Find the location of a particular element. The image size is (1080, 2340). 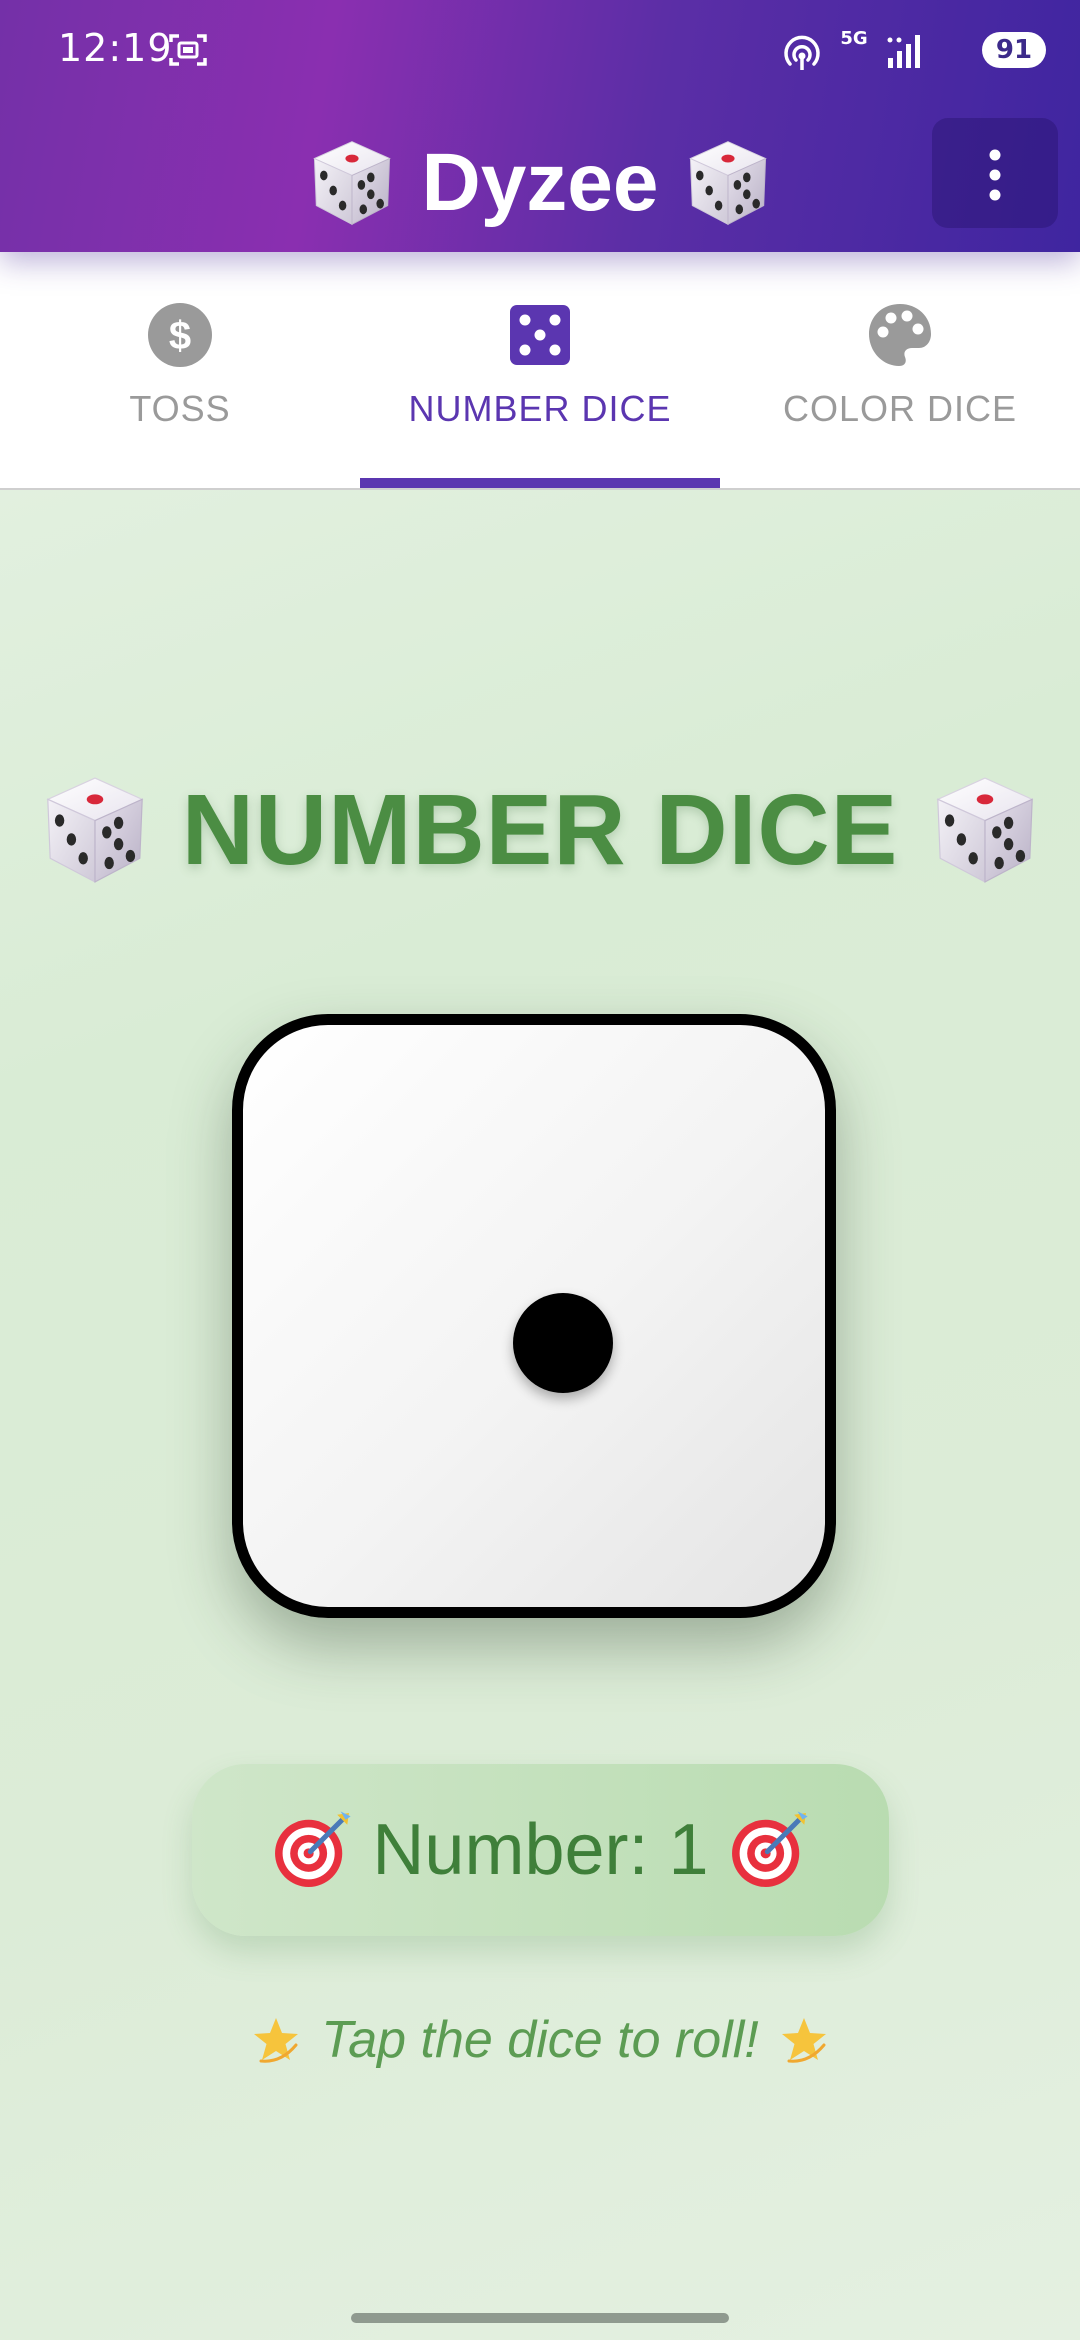

network-type-label: 5G is located at coordinates (854, 38).